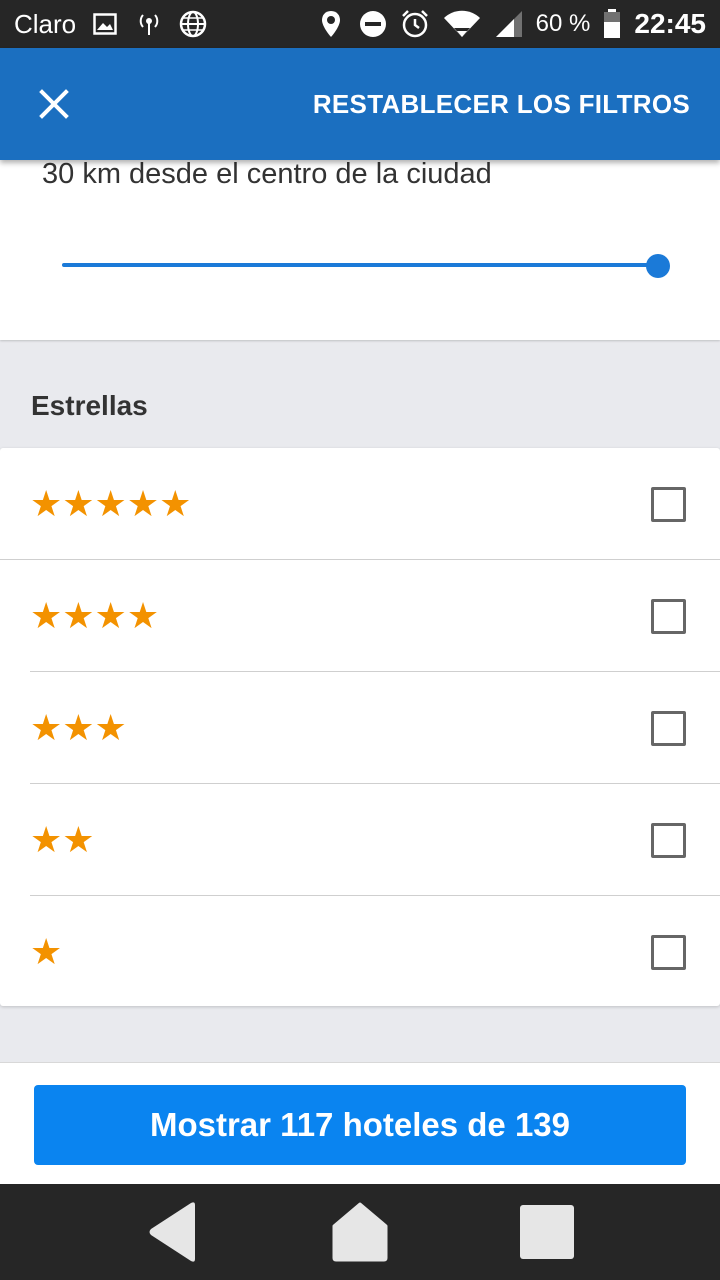 This screenshot has height=1280, width=720. What do you see at coordinates (105, 24) in the screenshot?
I see `image-icon` at bounding box center [105, 24].